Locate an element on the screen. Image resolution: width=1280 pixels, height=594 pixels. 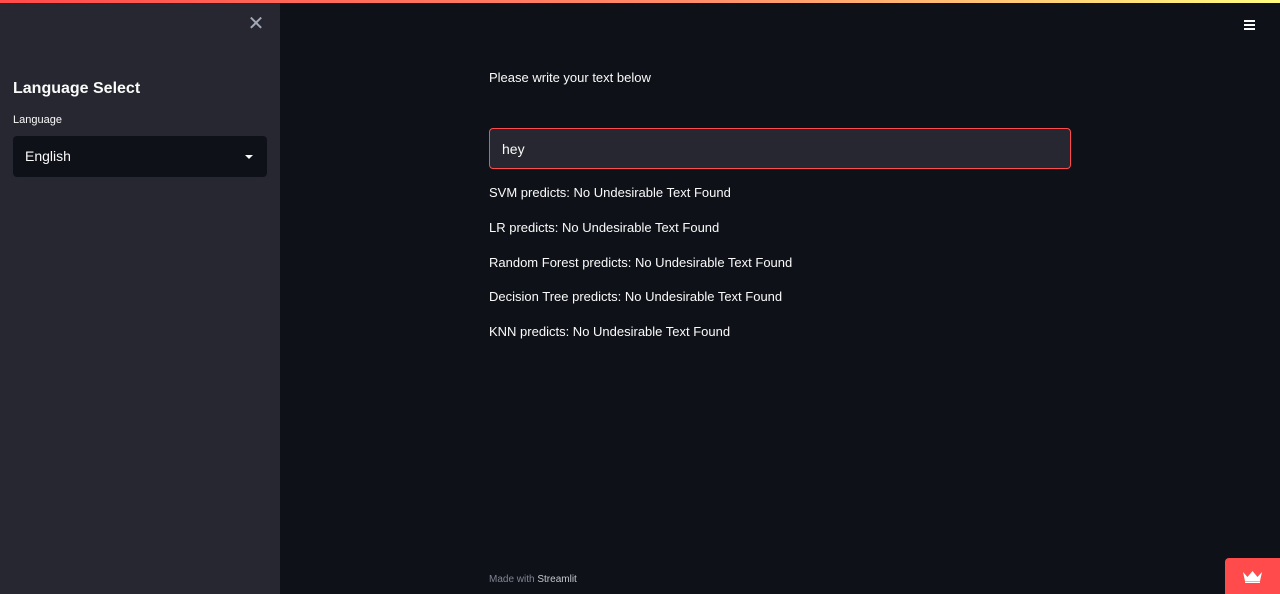
hamburger-menu-icon is located at coordinates (1249, 21).